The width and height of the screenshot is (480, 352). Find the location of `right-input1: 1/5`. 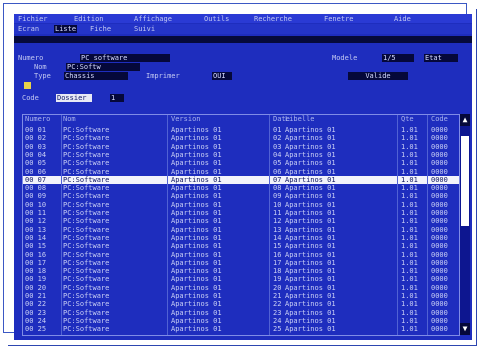

right-input1: 1/5 is located at coordinates (398, 58).